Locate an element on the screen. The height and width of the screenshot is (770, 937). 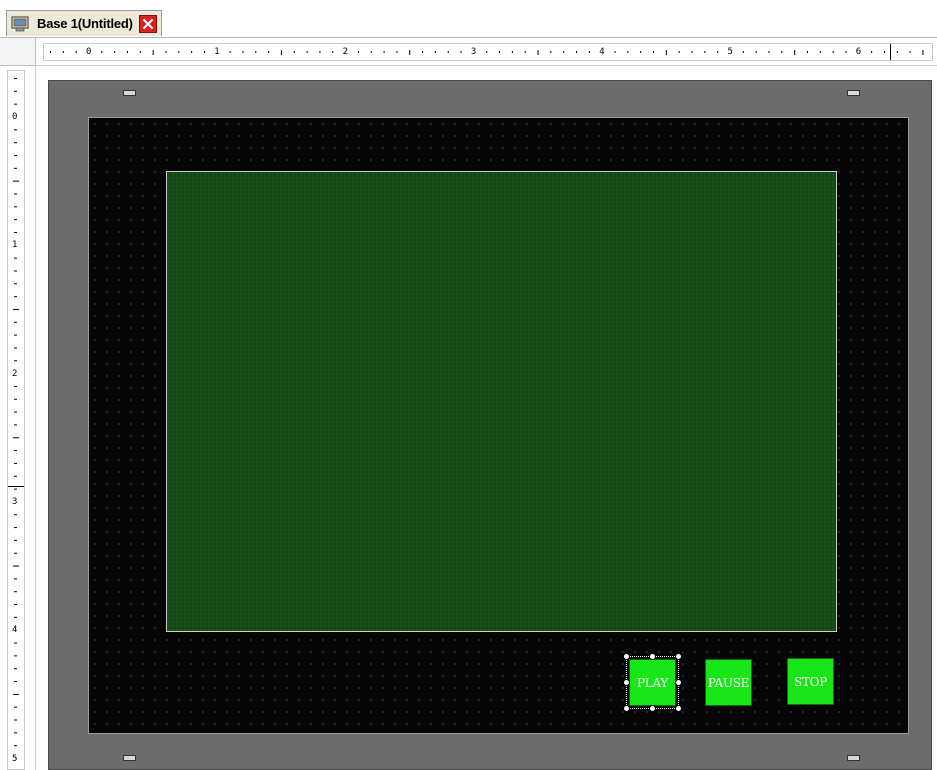
pause-button-label: PAUSE is located at coordinates (728, 682).